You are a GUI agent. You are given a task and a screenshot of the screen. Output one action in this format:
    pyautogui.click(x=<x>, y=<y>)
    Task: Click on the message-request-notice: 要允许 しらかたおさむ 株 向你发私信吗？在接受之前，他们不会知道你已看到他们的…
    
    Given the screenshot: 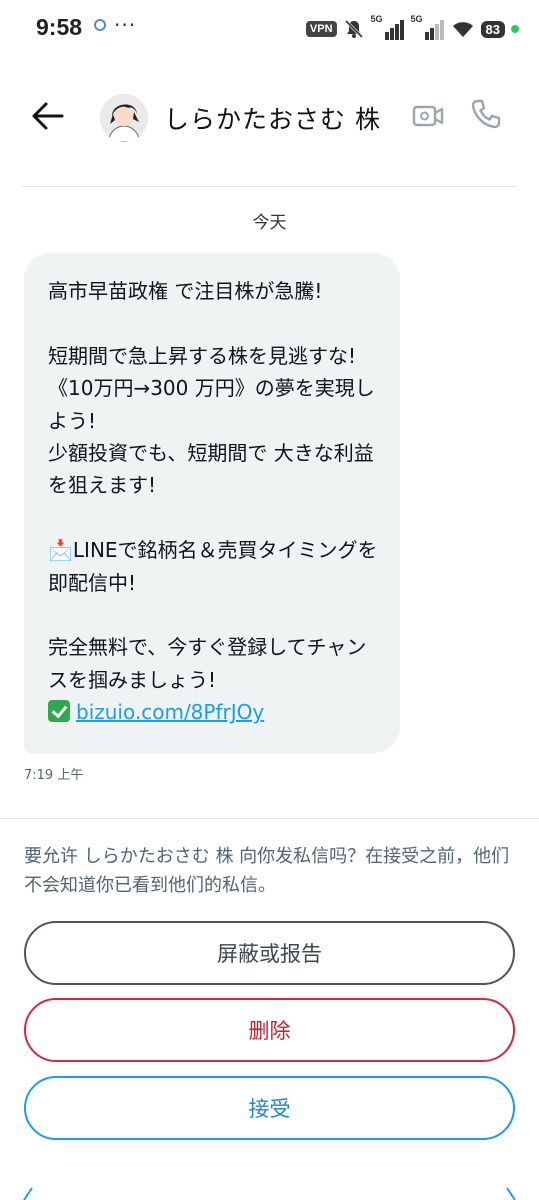 What is the action you would take?
    pyautogui.click(x=267, y=871)
    